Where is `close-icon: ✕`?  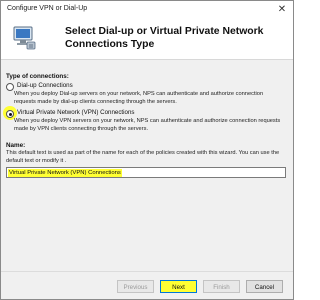 close-icon: ✕ is located at coordinates (282, 9).